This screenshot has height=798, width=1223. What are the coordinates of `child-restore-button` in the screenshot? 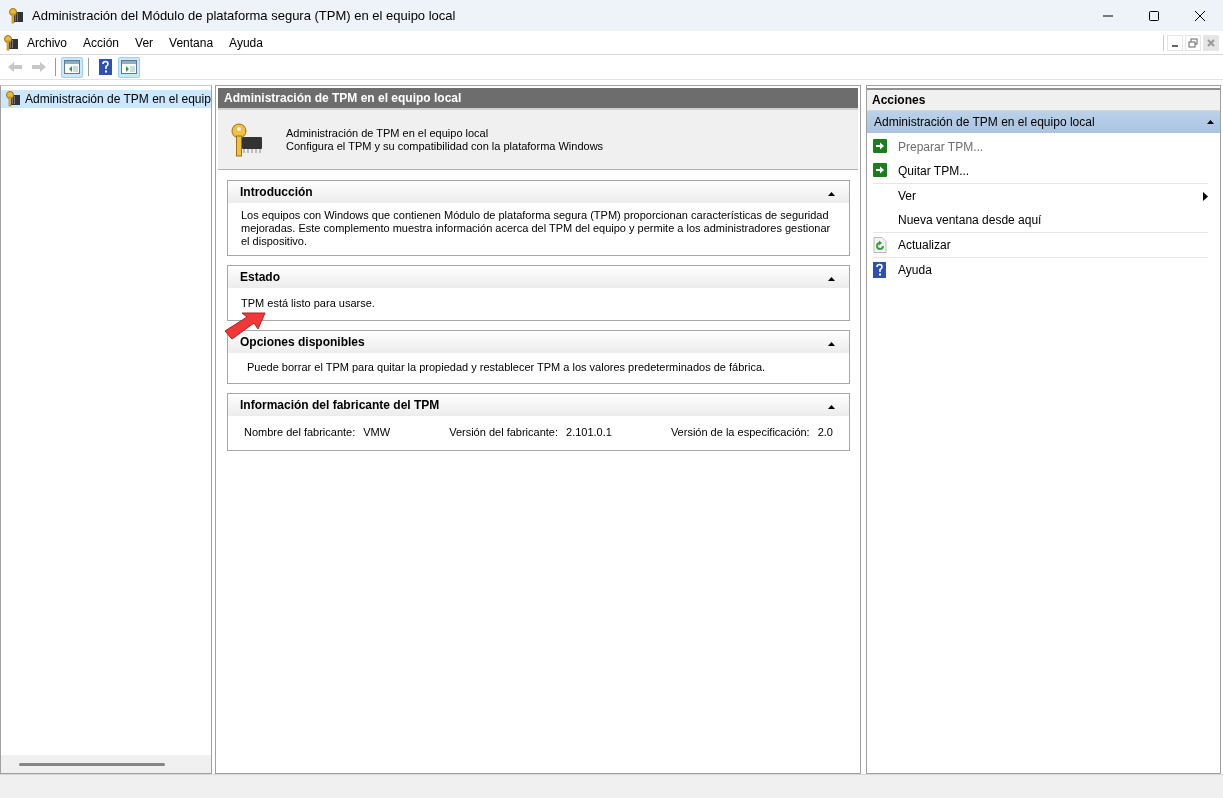 It's located at (1193, 42).